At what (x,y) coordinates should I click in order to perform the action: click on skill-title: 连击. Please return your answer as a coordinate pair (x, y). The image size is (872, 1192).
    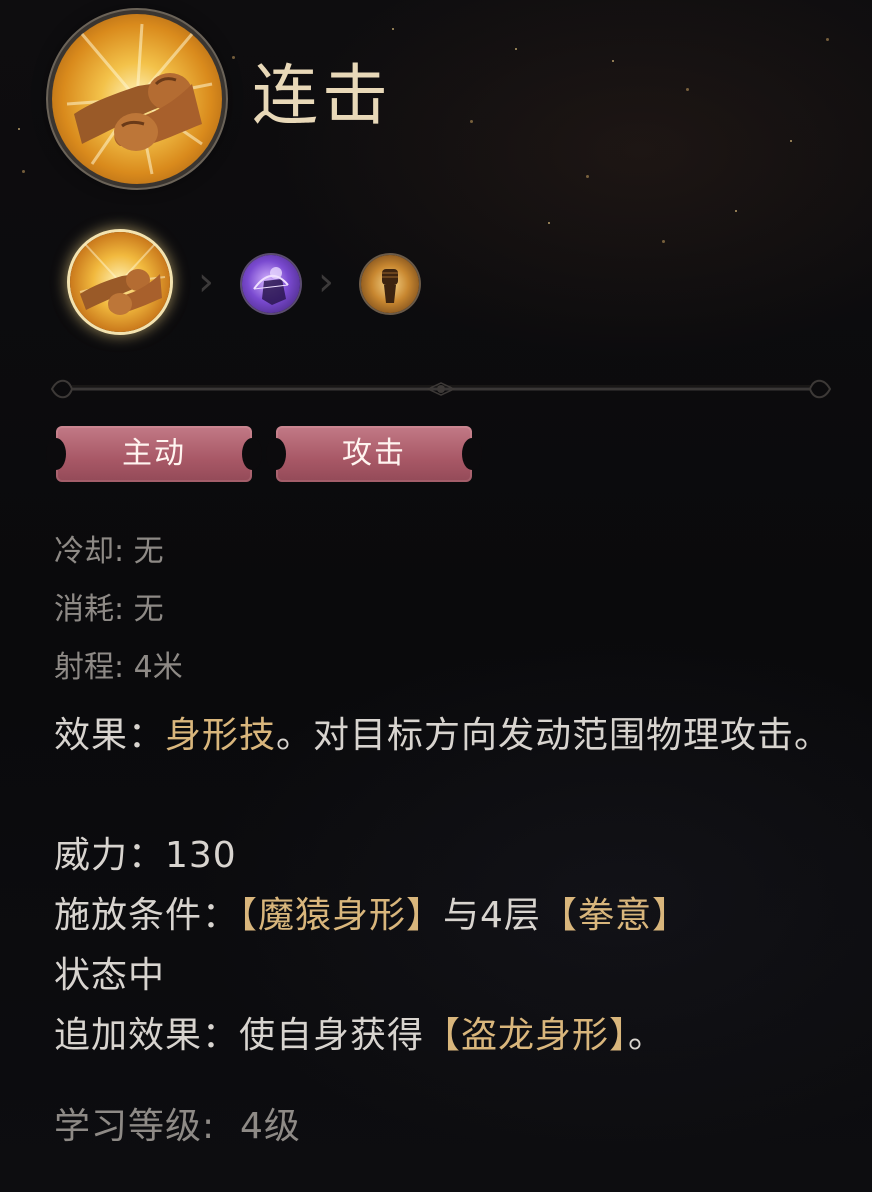
    Looking at the image, I should click on (322, 95).